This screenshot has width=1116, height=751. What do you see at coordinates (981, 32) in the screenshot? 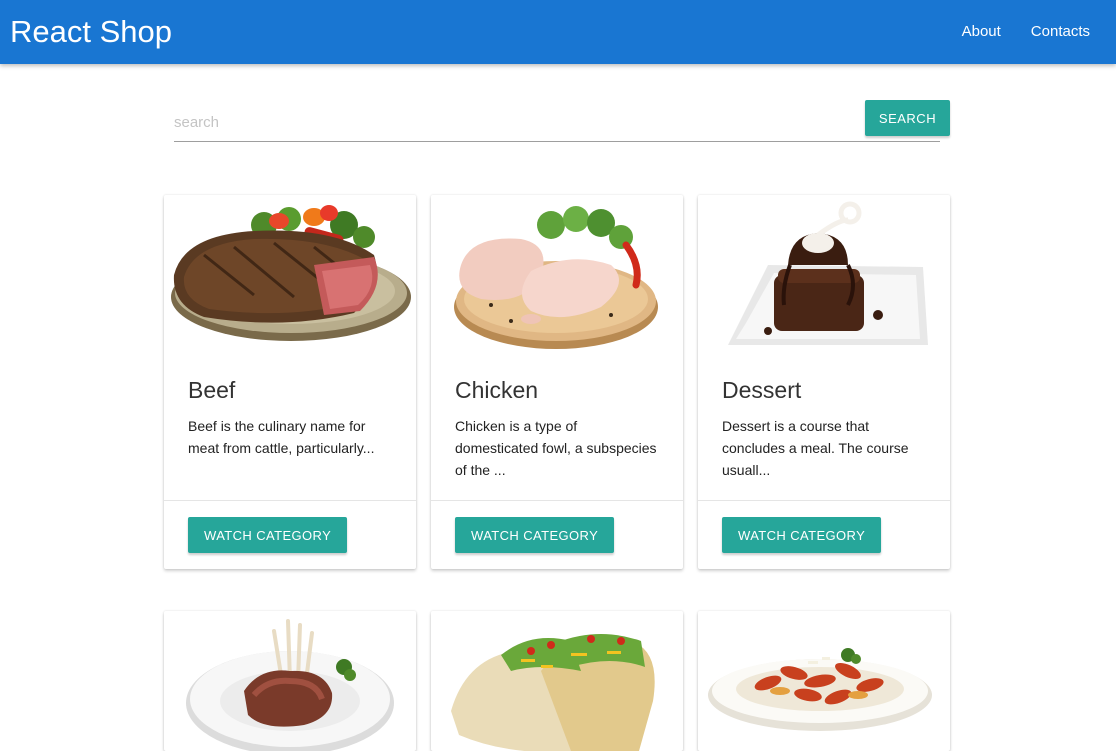
I see `nav-link-about: About` at bounding box center [981, 32].